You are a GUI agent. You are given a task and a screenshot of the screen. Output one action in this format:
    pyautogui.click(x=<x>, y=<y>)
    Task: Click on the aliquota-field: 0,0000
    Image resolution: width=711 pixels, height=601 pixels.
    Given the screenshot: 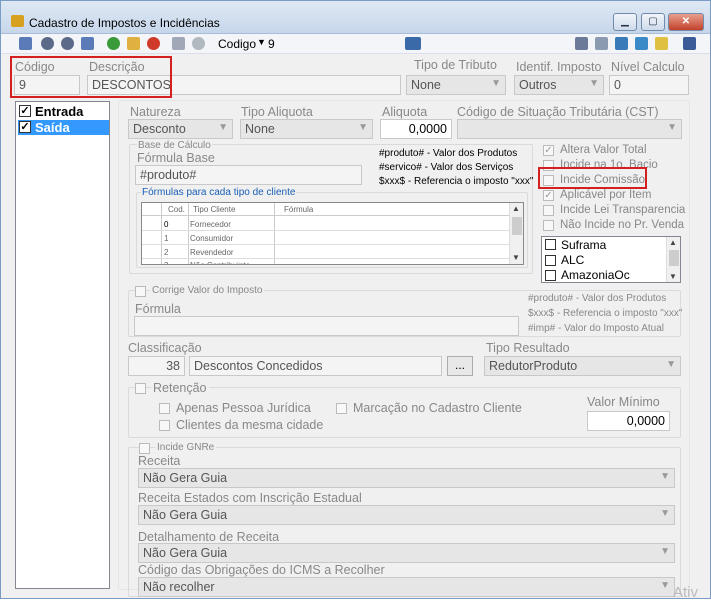 What is the action you would take?
    pyautogui.click(x=416, y=129)
    